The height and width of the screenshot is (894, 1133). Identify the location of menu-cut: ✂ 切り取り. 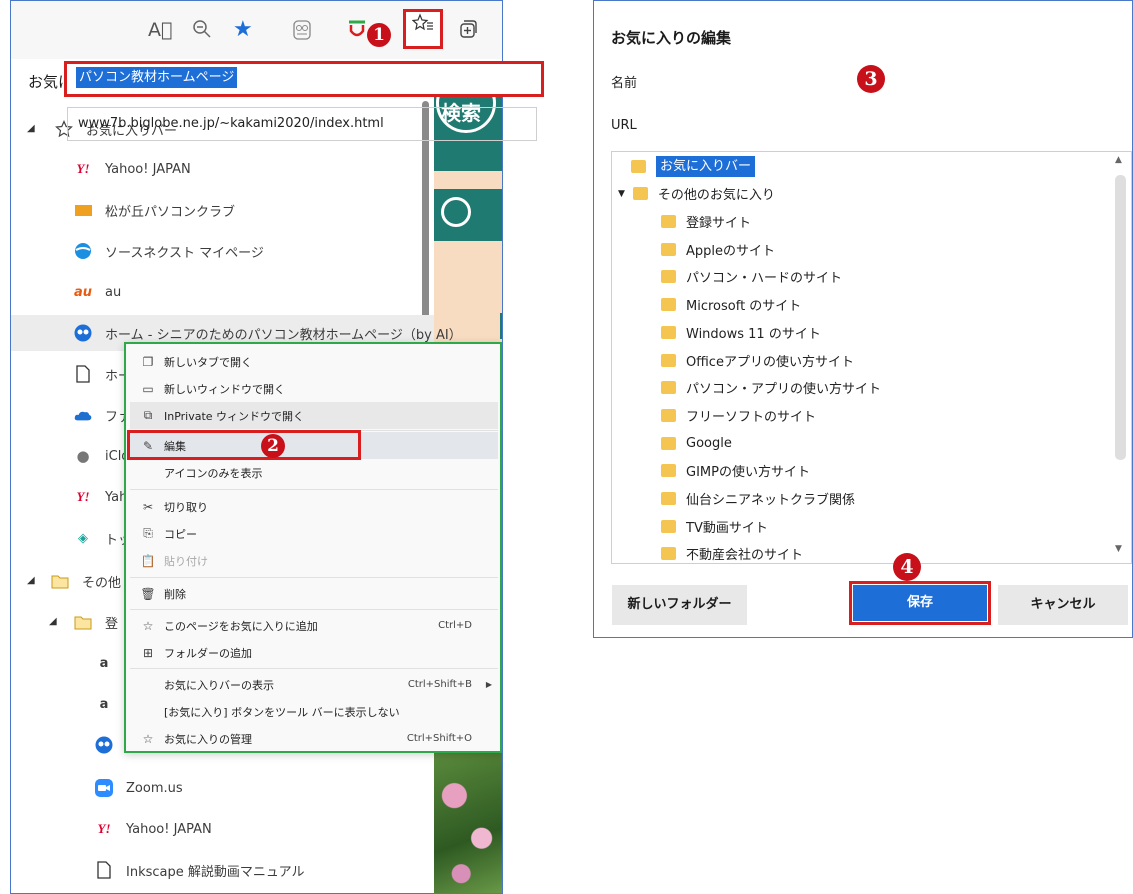
(314, 506).